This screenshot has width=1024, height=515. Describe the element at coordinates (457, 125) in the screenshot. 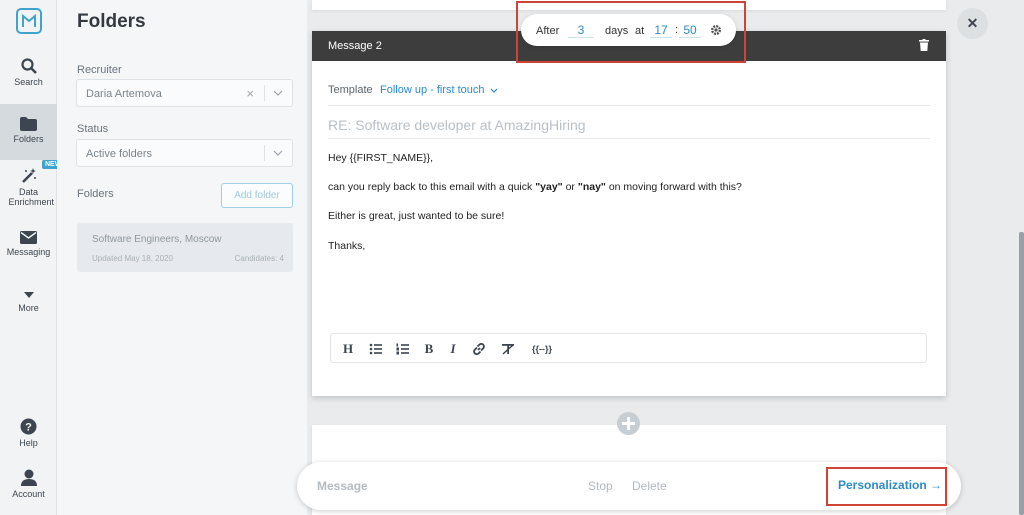

I see `subject-input: RE: Software developer at AmazingHiring` at that location.